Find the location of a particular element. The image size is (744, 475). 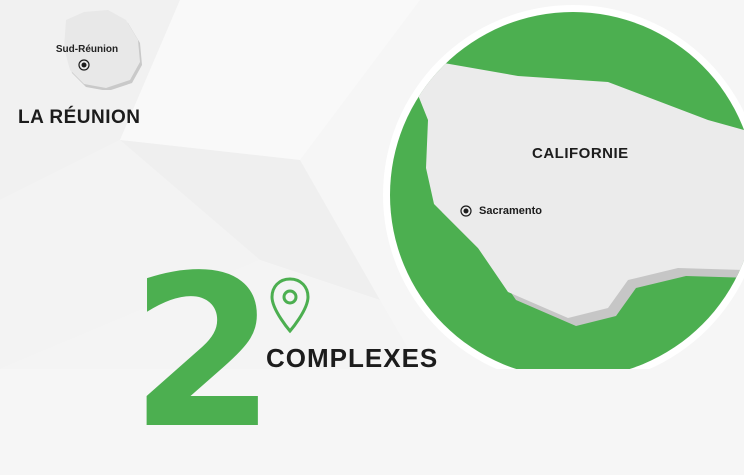

city-label-sacramento: Sacramento is located at coordinates (510, 211).